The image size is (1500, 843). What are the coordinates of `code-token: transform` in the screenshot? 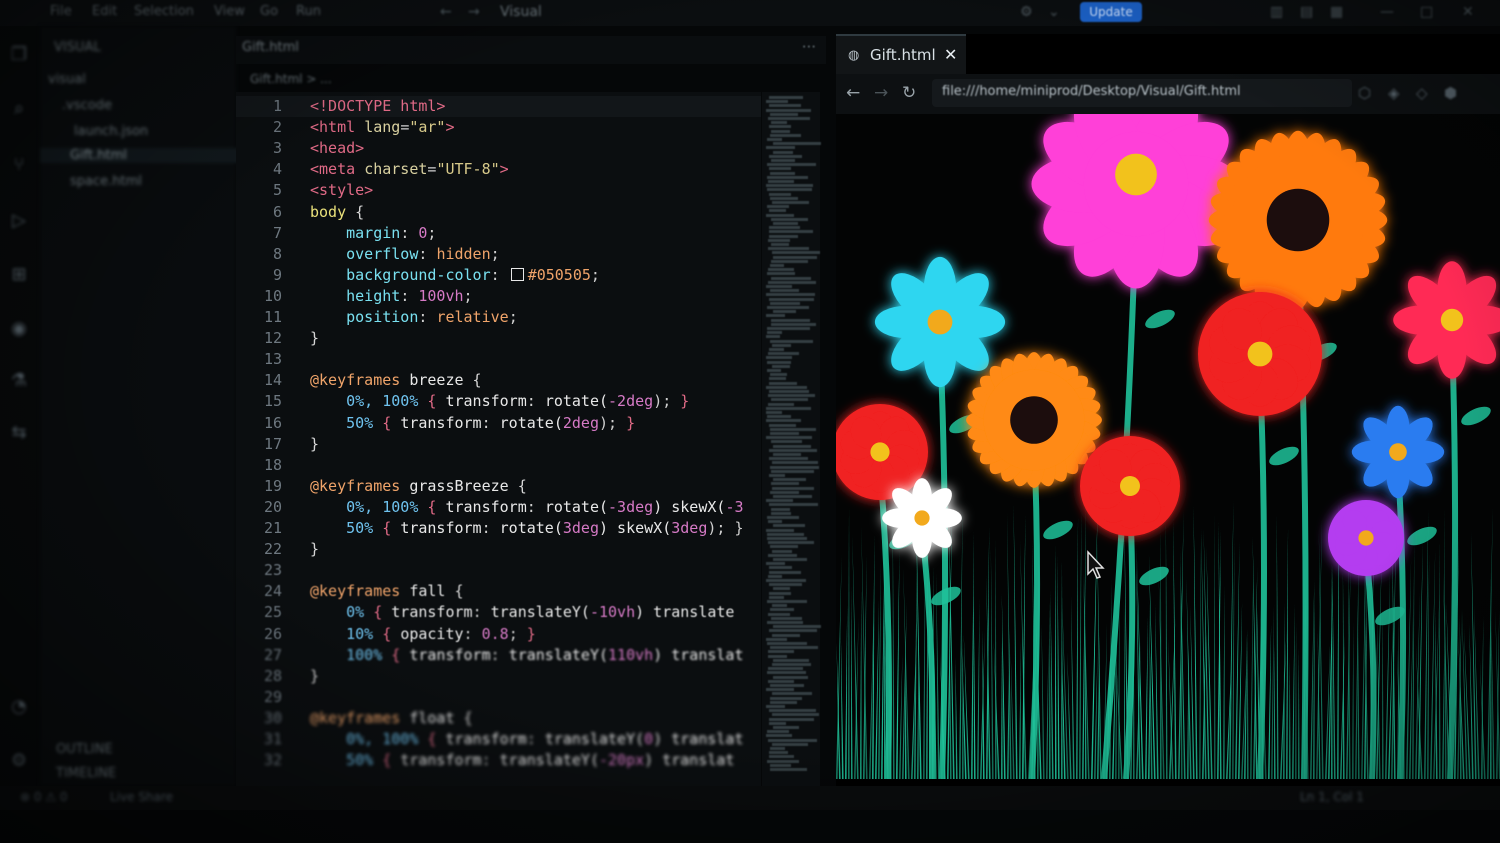 It's located at (450, 654).